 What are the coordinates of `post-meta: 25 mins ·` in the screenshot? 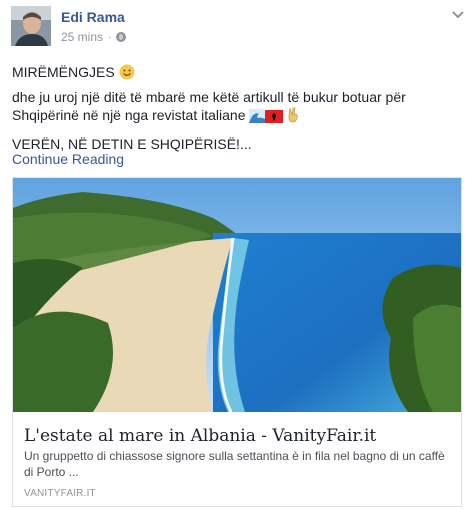 It's located at (94, 37).